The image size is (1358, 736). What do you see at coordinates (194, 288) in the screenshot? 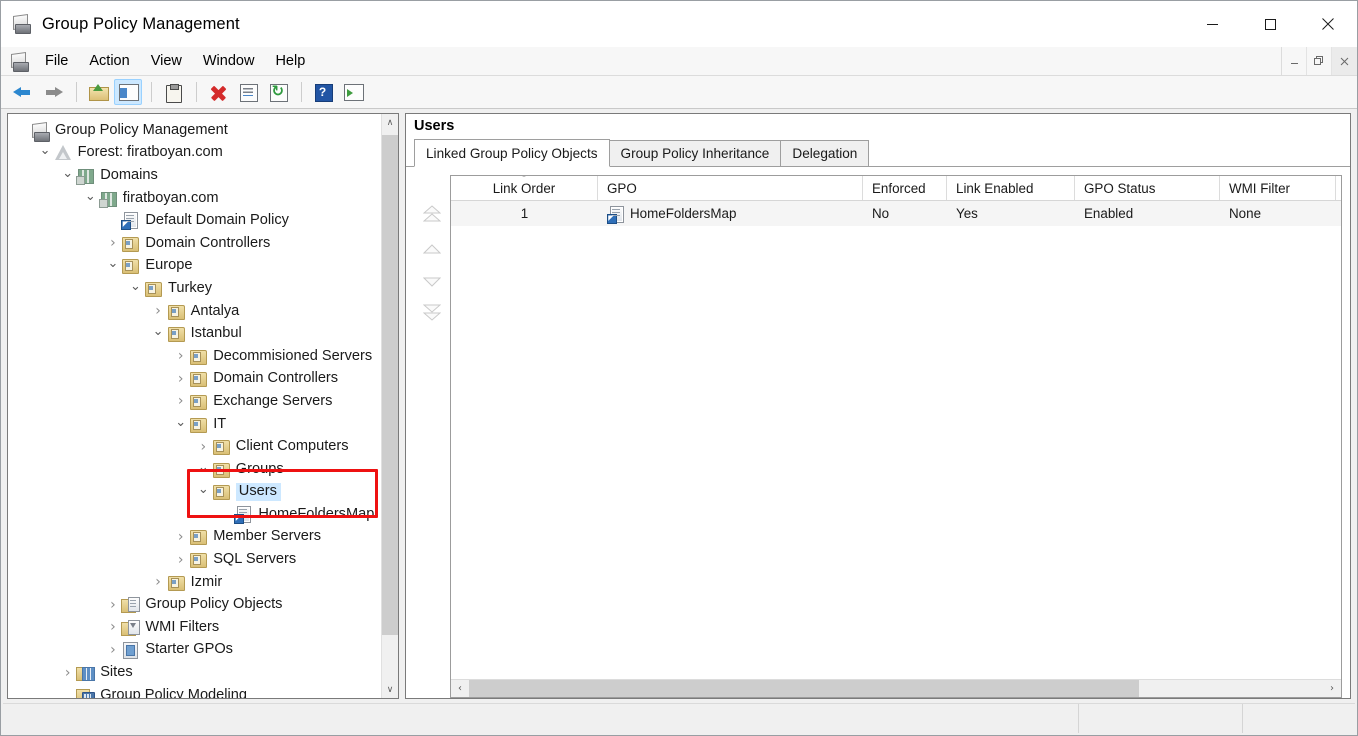
I see `tree-node-turkey: ⌄ Turkey` at bounding box center [194, 288].